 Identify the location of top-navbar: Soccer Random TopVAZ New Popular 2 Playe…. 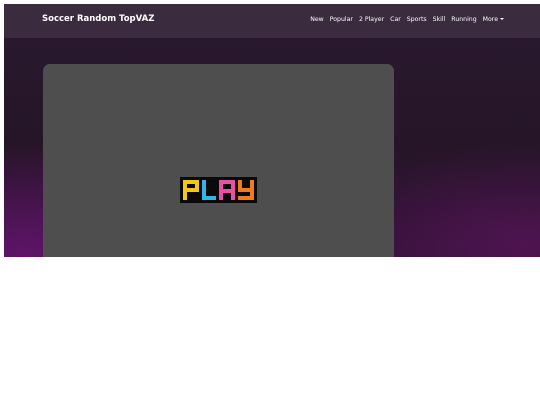
(272, 21).